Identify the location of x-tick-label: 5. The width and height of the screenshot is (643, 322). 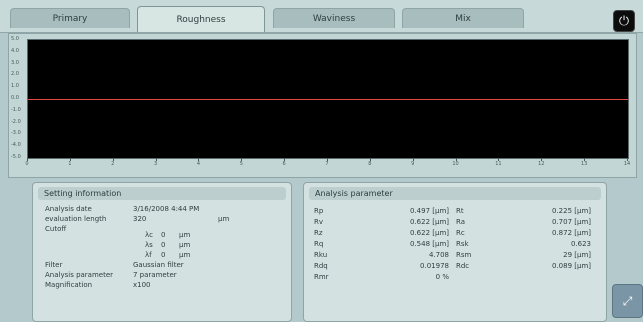
(241, 164).